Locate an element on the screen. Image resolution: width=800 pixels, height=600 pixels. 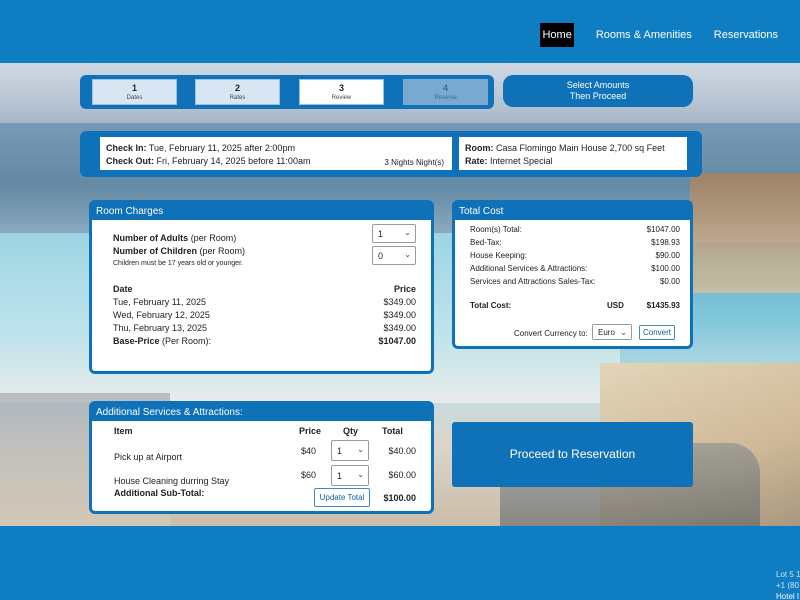
charge-row-date: Wed, February 12, 2025 is located at coordinates (161, 315).